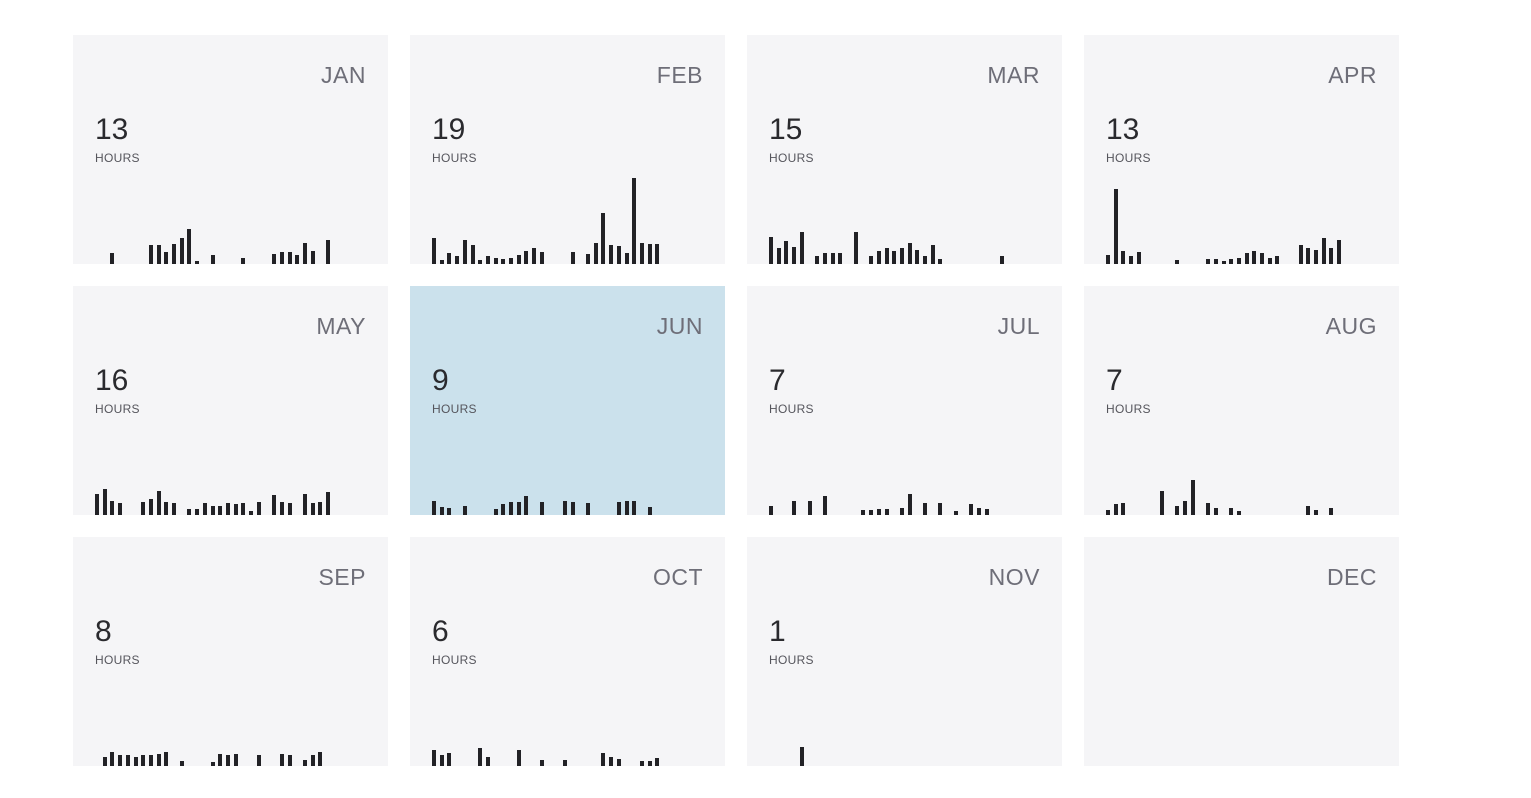 This screenshot has height=798, width=1531. I want to click on month-card-mar: MAR 15 HOURS, so click(904, 149).